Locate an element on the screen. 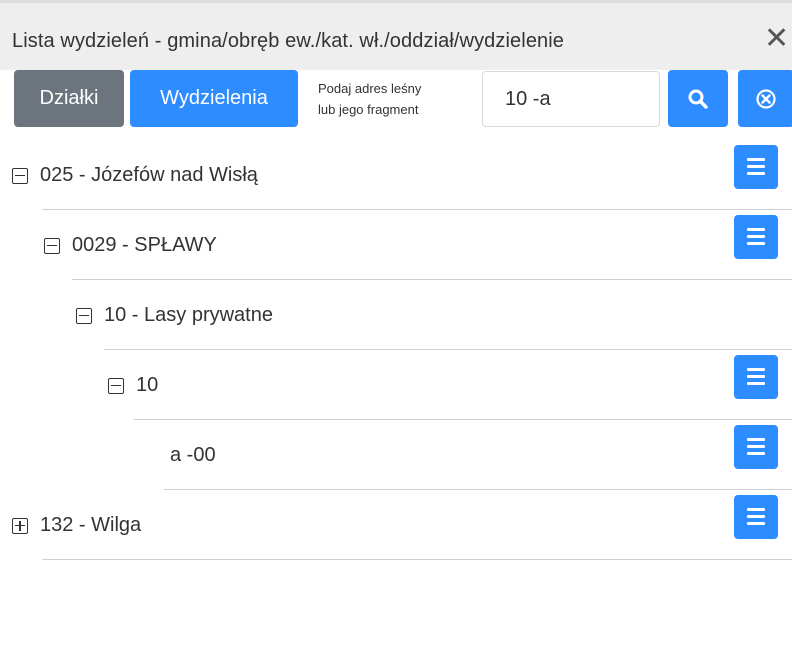  tree-node: 0029 - SPŁAWY is located at coordinates (130, 245).